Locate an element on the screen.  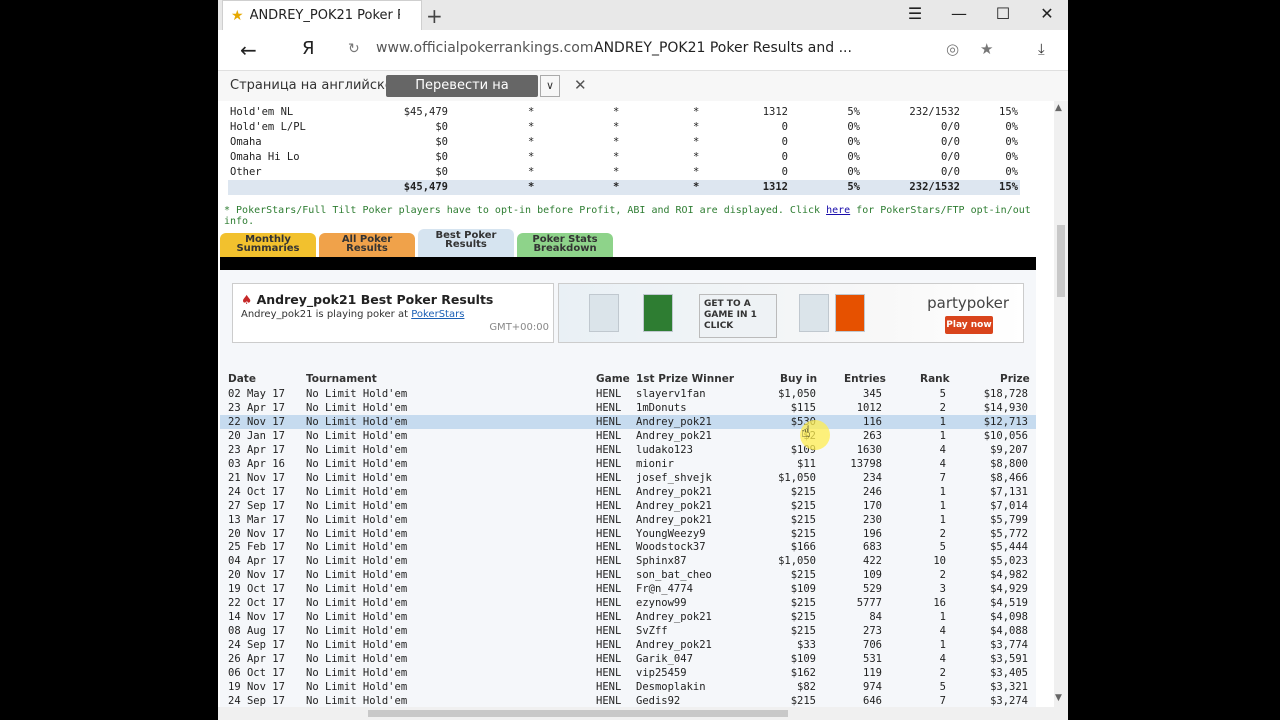
cell-buyin: $109 is located at coordinates (803, 589).